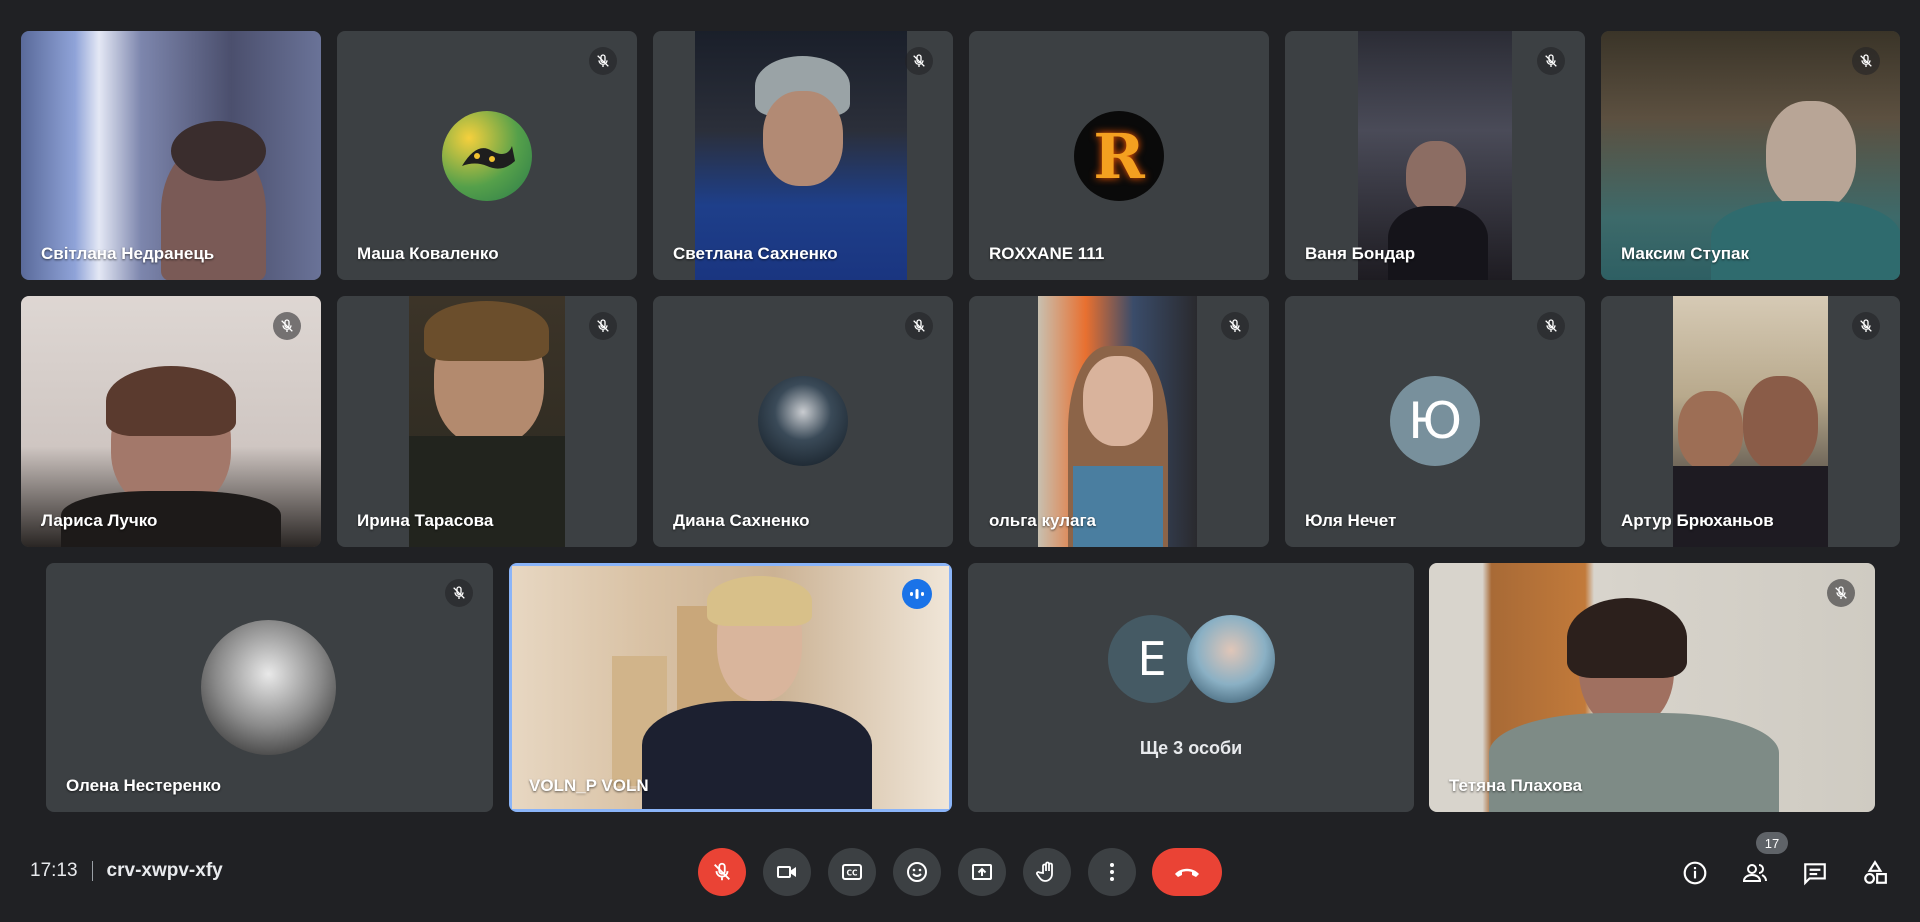 This screenshot has height=922, width=1920. I want to click on participant-tile: Диана Сахненко, so click(803, 421).